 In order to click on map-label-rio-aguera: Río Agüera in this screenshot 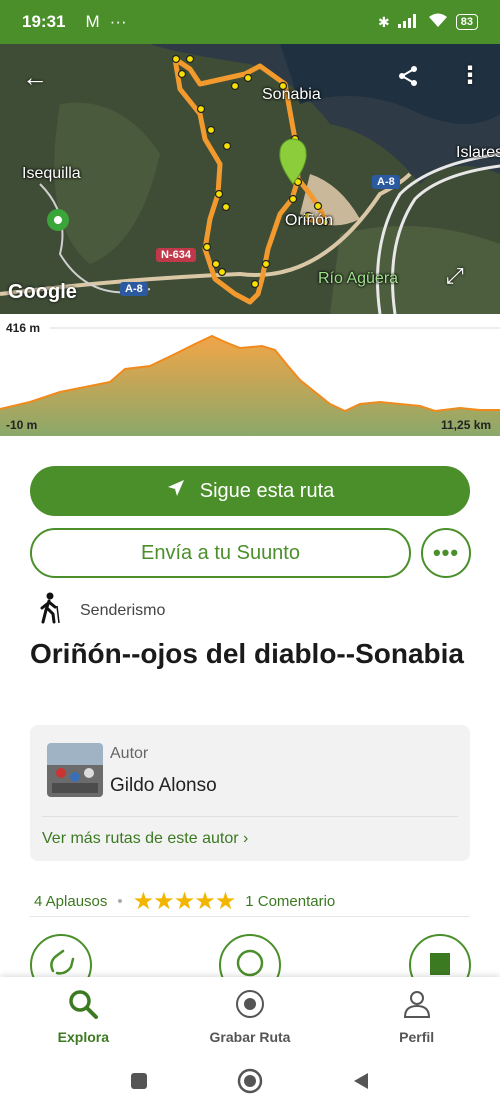, I will do `click(358, 278)`.